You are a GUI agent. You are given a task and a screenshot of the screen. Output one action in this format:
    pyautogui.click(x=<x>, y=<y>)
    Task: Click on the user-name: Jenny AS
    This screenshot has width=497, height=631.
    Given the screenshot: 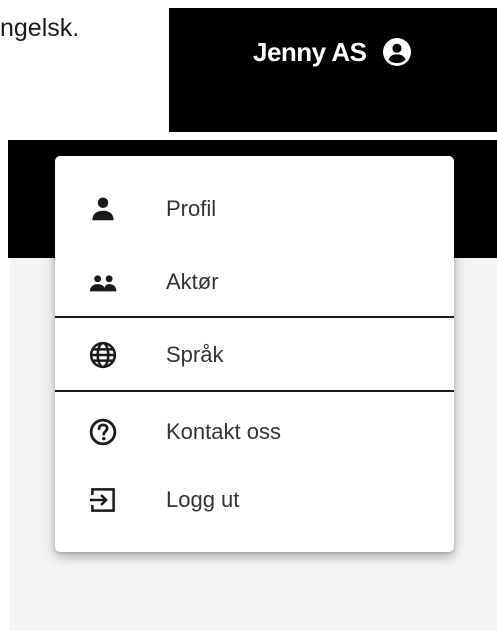 What is the action you would take?
    pyautogui.click(x=310, y=51)
    